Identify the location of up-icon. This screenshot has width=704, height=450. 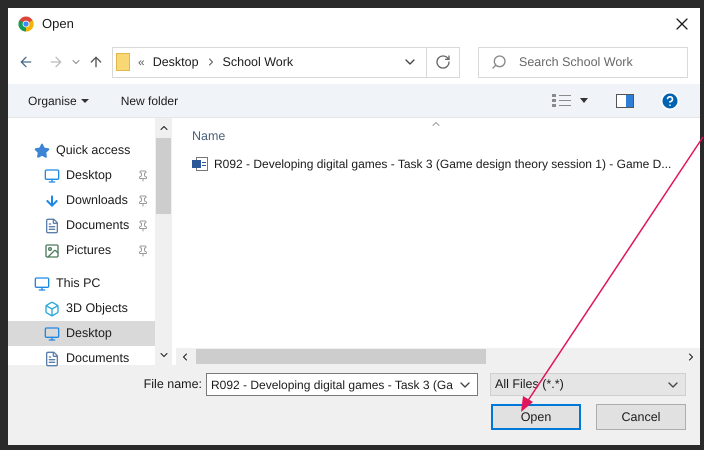
(96, 62).